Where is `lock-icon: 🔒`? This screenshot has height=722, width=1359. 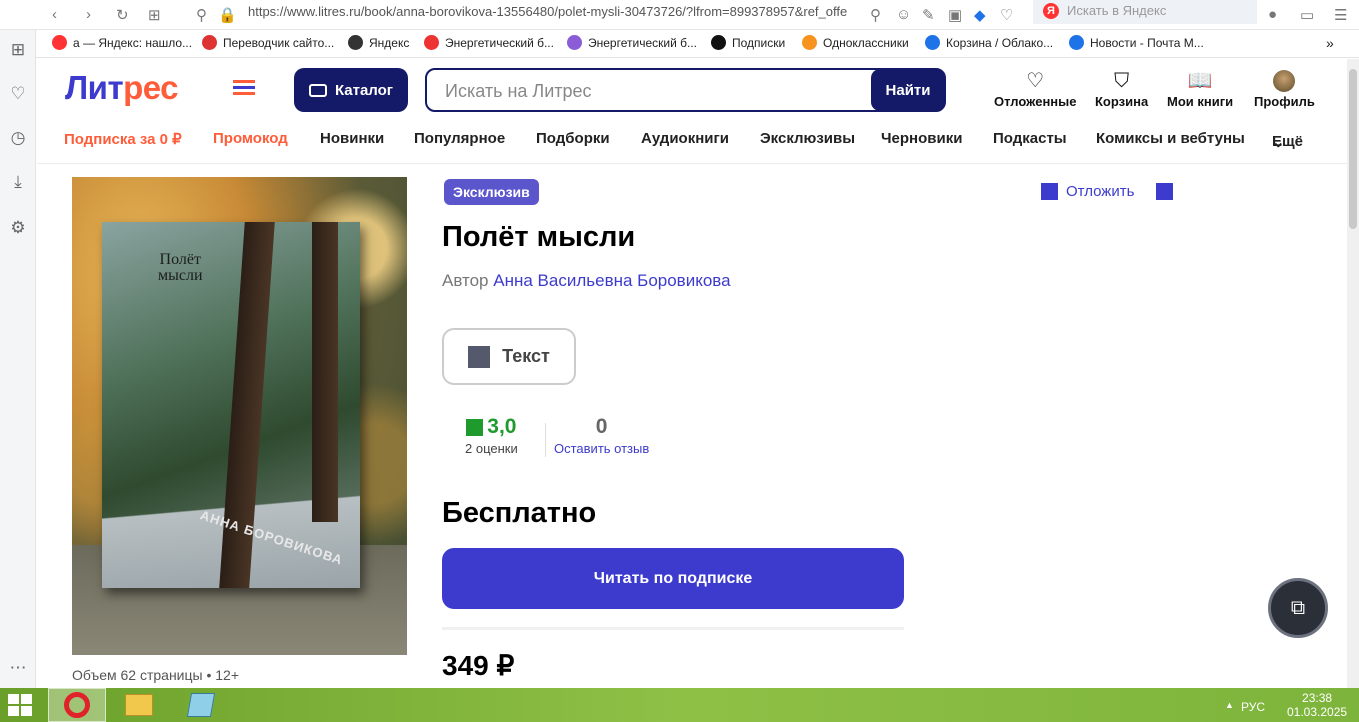 lock-icon: 🔒 is located at coordinates (227, 15).